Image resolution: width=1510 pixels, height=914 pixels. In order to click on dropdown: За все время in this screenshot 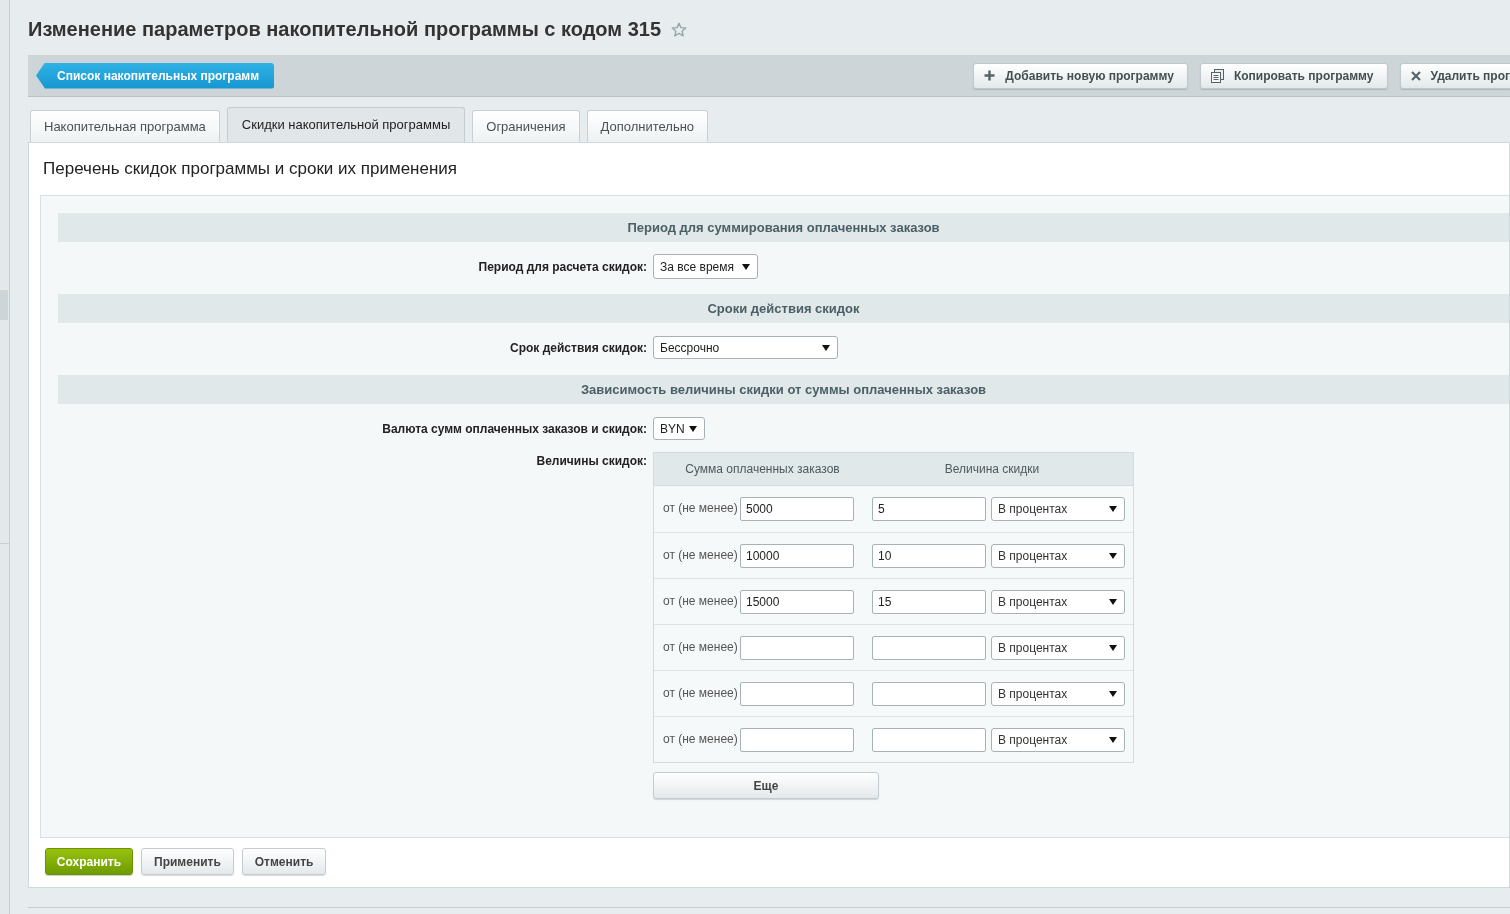, I will do `click(705, 266)`.